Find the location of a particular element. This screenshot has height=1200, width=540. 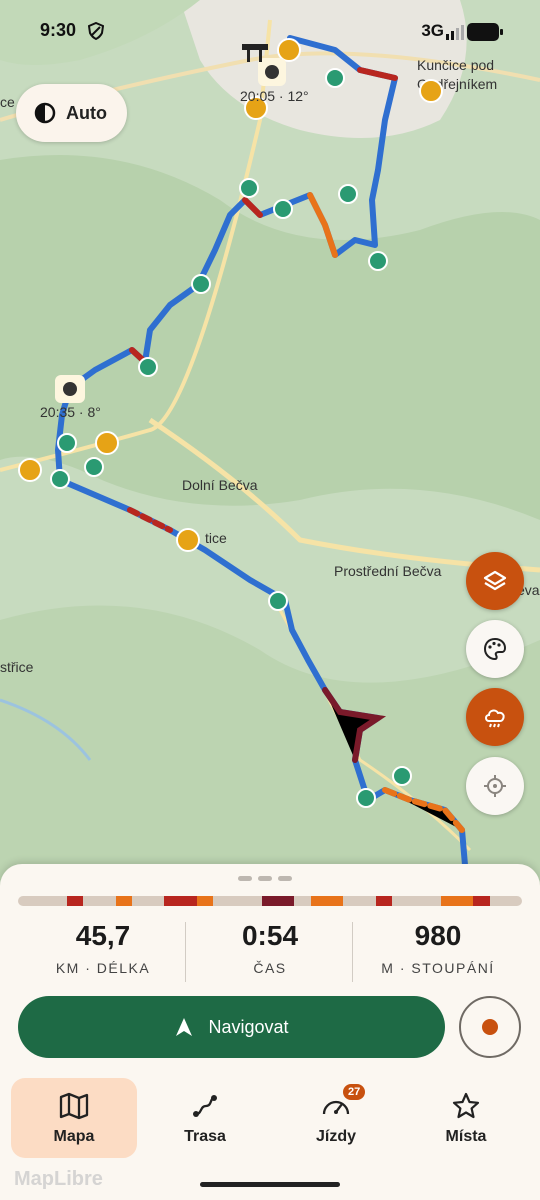

navigate-button: Navigovat is located at coordinates (231, 1027).